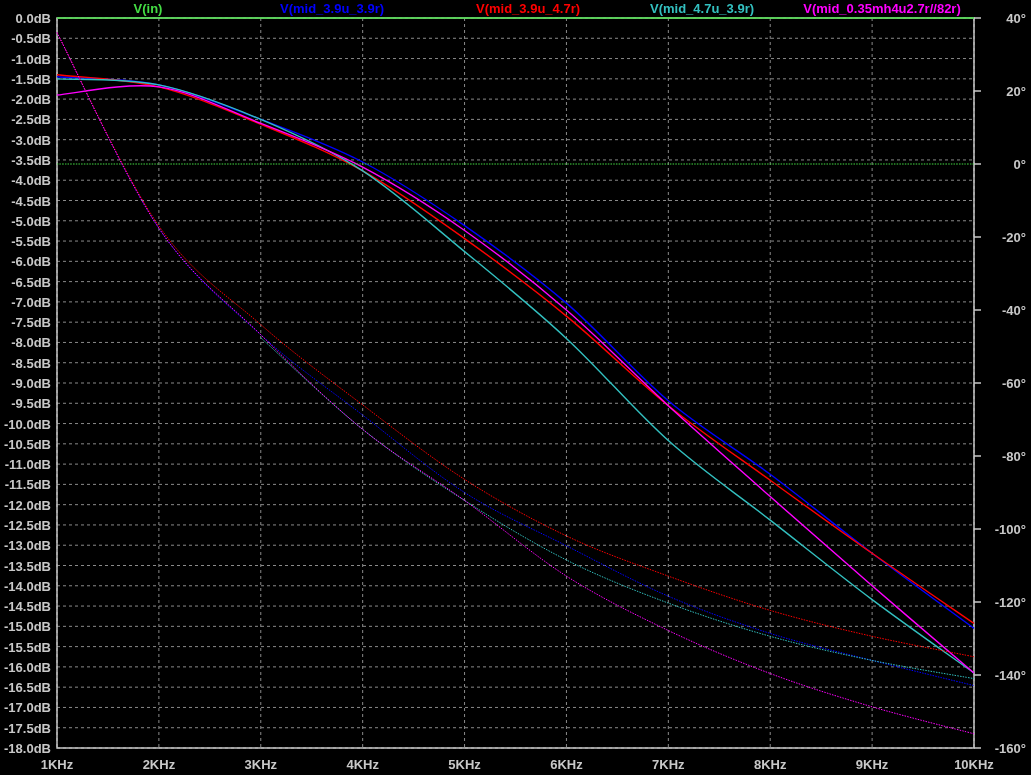 This screenshot has height=775, width=1031. What do you see at coordinates (528, 8) in the screenshot?
I see `legend-label: V(mid_3.9u_4.7r)` at bounding box center [528, 8].